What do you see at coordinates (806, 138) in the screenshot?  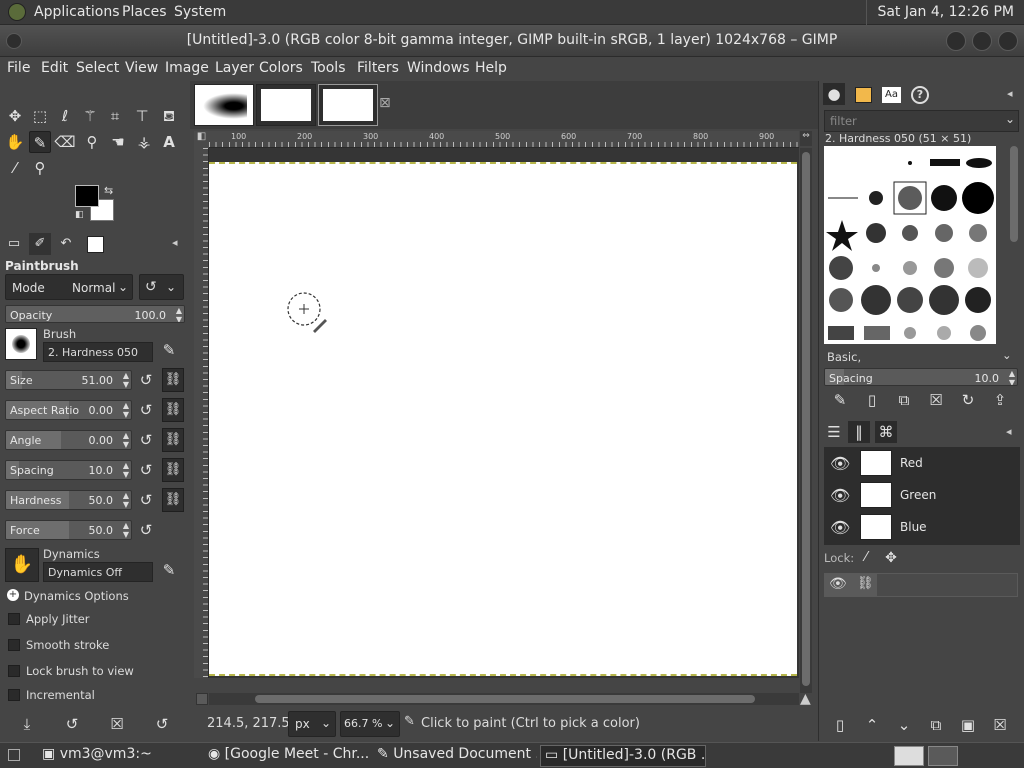 I see `zoom-follow-icon: ⇔` at bounding box center [806, 138].